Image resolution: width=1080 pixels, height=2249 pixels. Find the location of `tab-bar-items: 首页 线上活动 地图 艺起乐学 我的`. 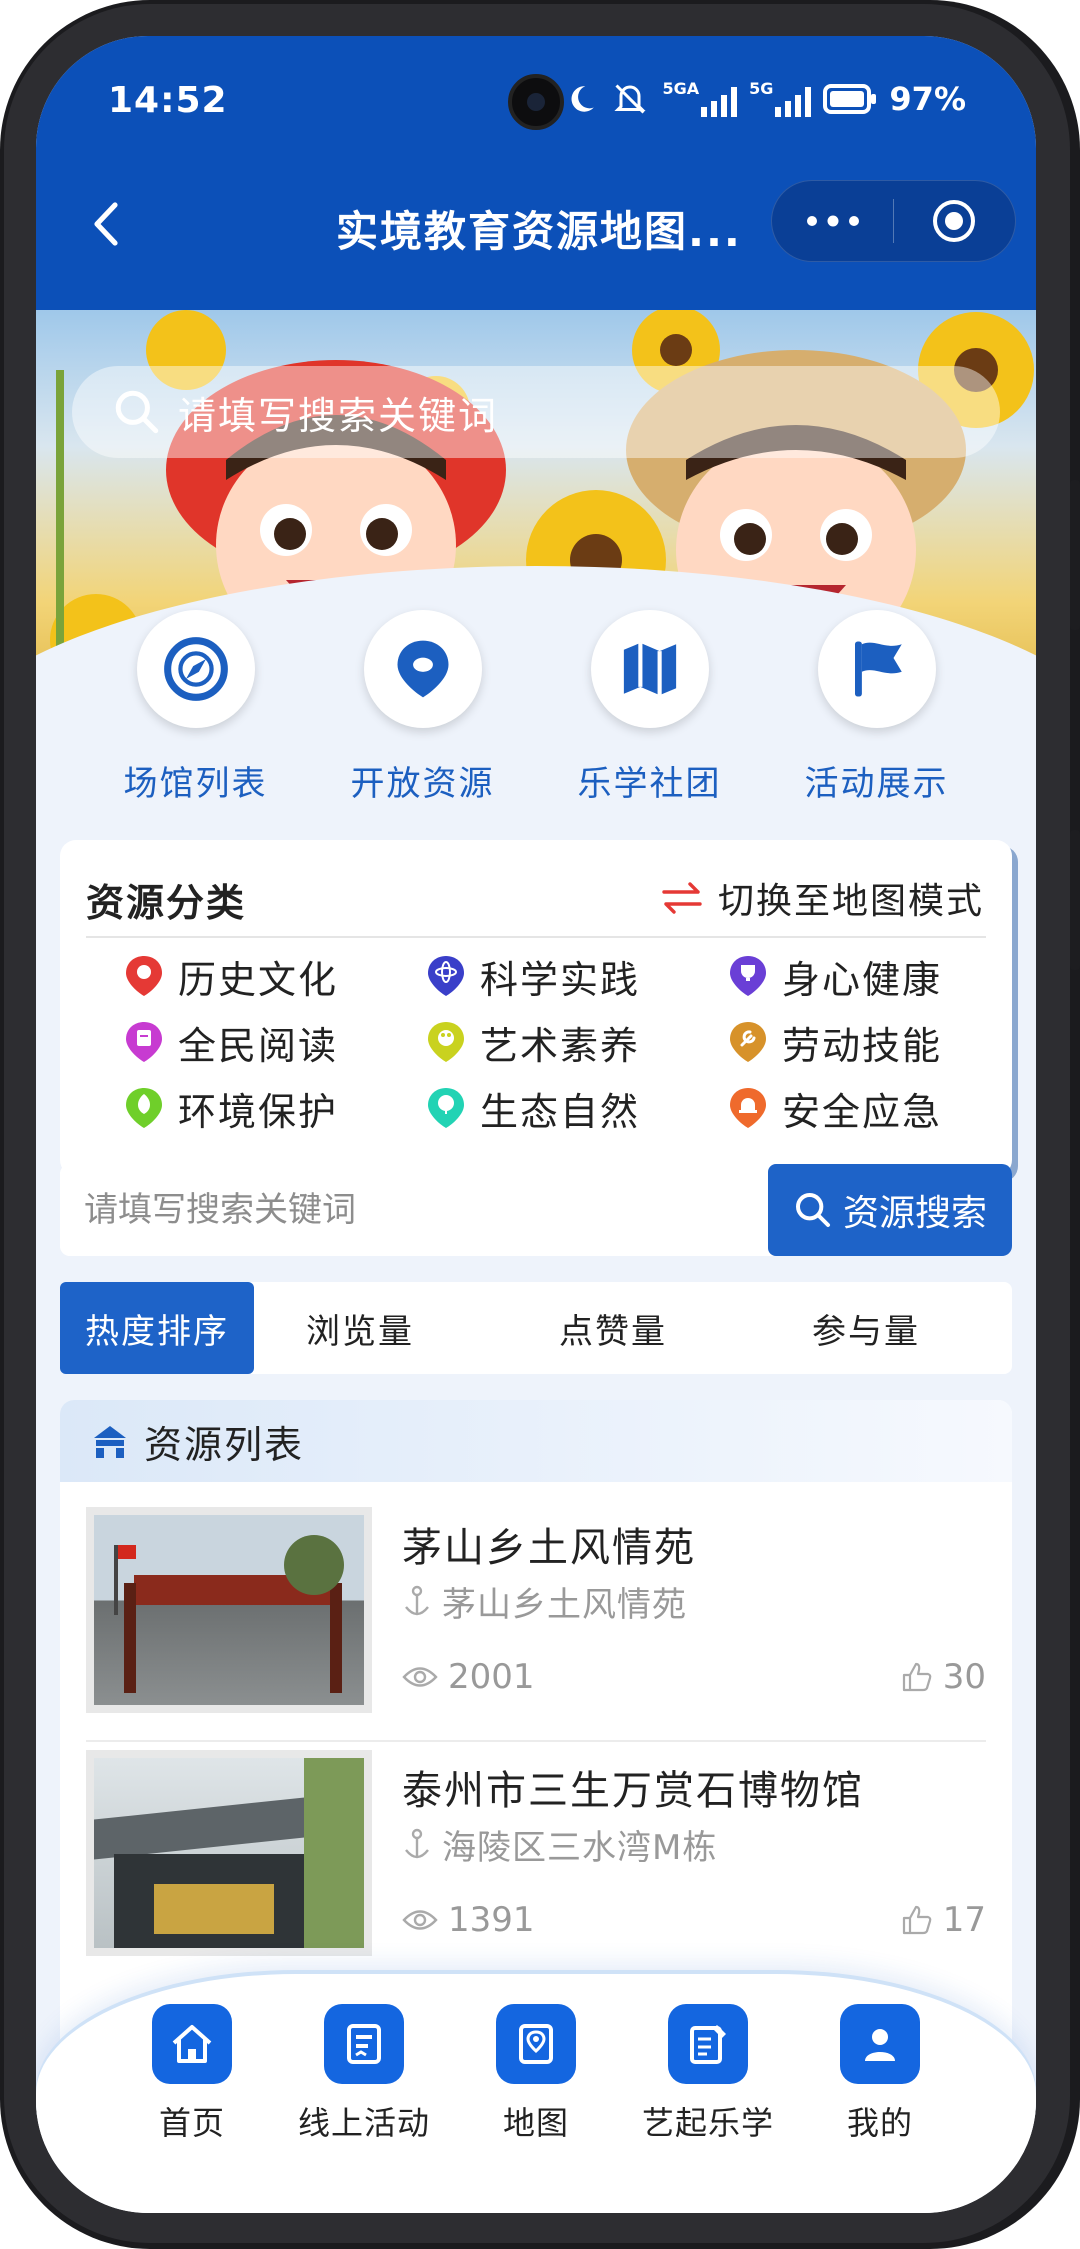

tab-bar-items: 首页 线上活动 地图 艺起乐学 我的 is located at coordinates (536, 2074).